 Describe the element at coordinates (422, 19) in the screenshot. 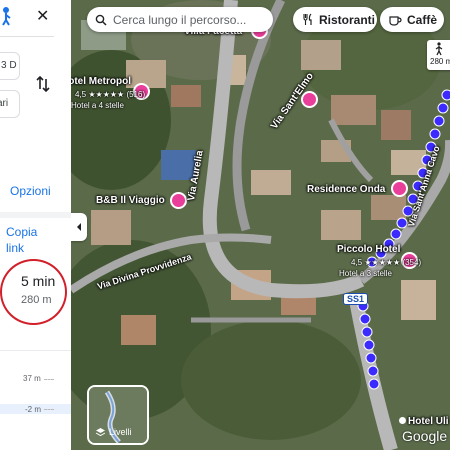

I see `cafes-label: Caffè` at that location.